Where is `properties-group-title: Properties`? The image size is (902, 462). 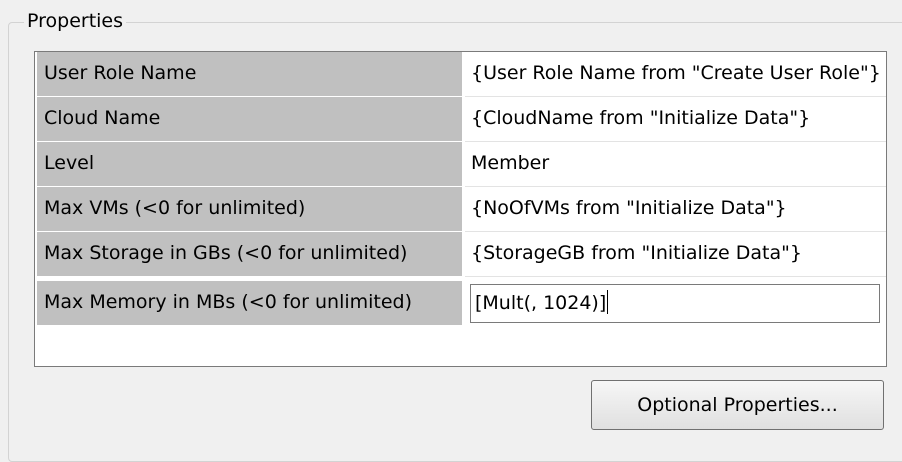 properties-group-title: Properties is located at coordinates (75, 21).